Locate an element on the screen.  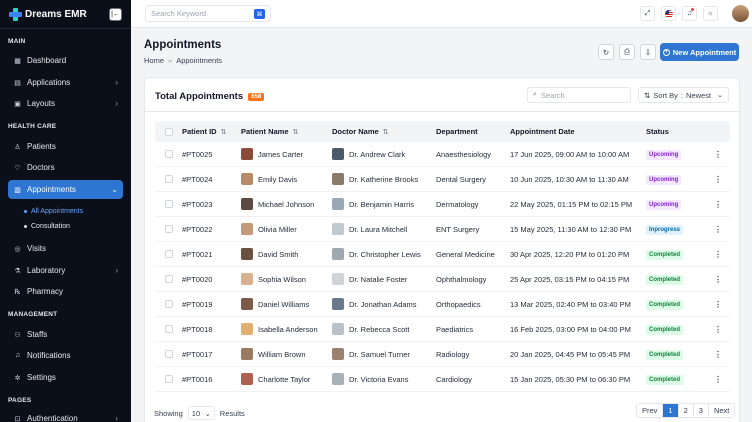
doctor-name: Dr. Victoria Evans is located at coordinates (378, 379).